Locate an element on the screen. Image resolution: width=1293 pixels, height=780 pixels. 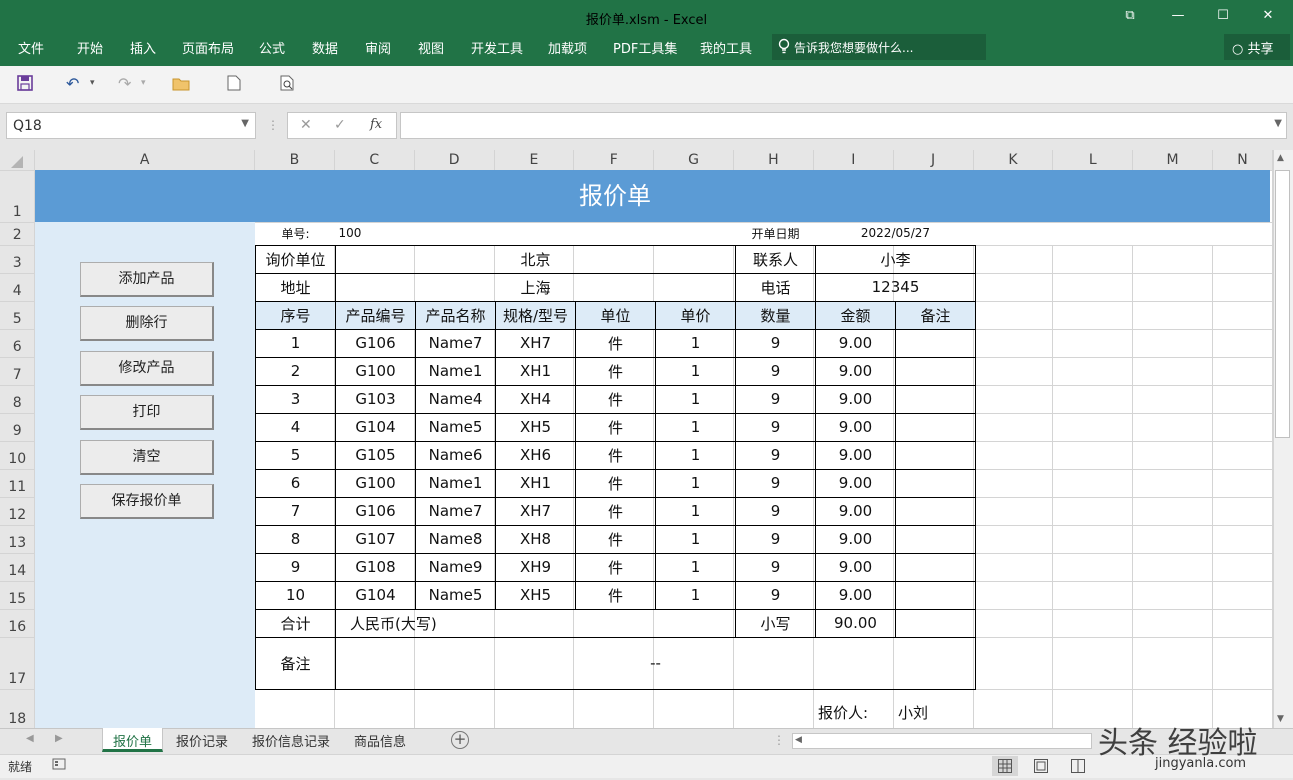
page-layout-view-icon is located at coordinates (1041, 768).